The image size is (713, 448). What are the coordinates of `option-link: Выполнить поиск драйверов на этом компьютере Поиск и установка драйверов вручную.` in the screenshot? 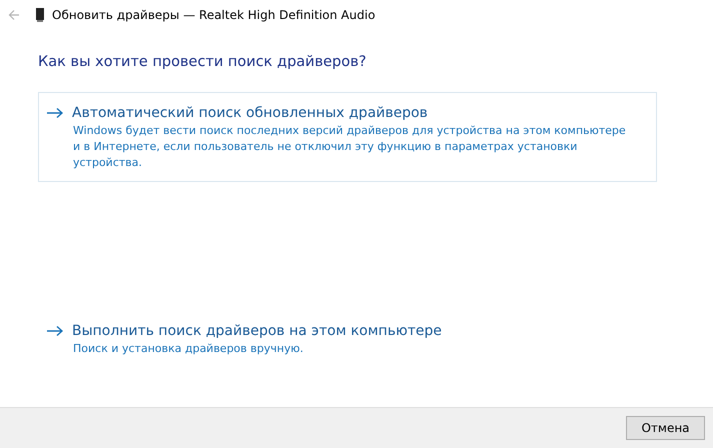 It's located at (347, 339).